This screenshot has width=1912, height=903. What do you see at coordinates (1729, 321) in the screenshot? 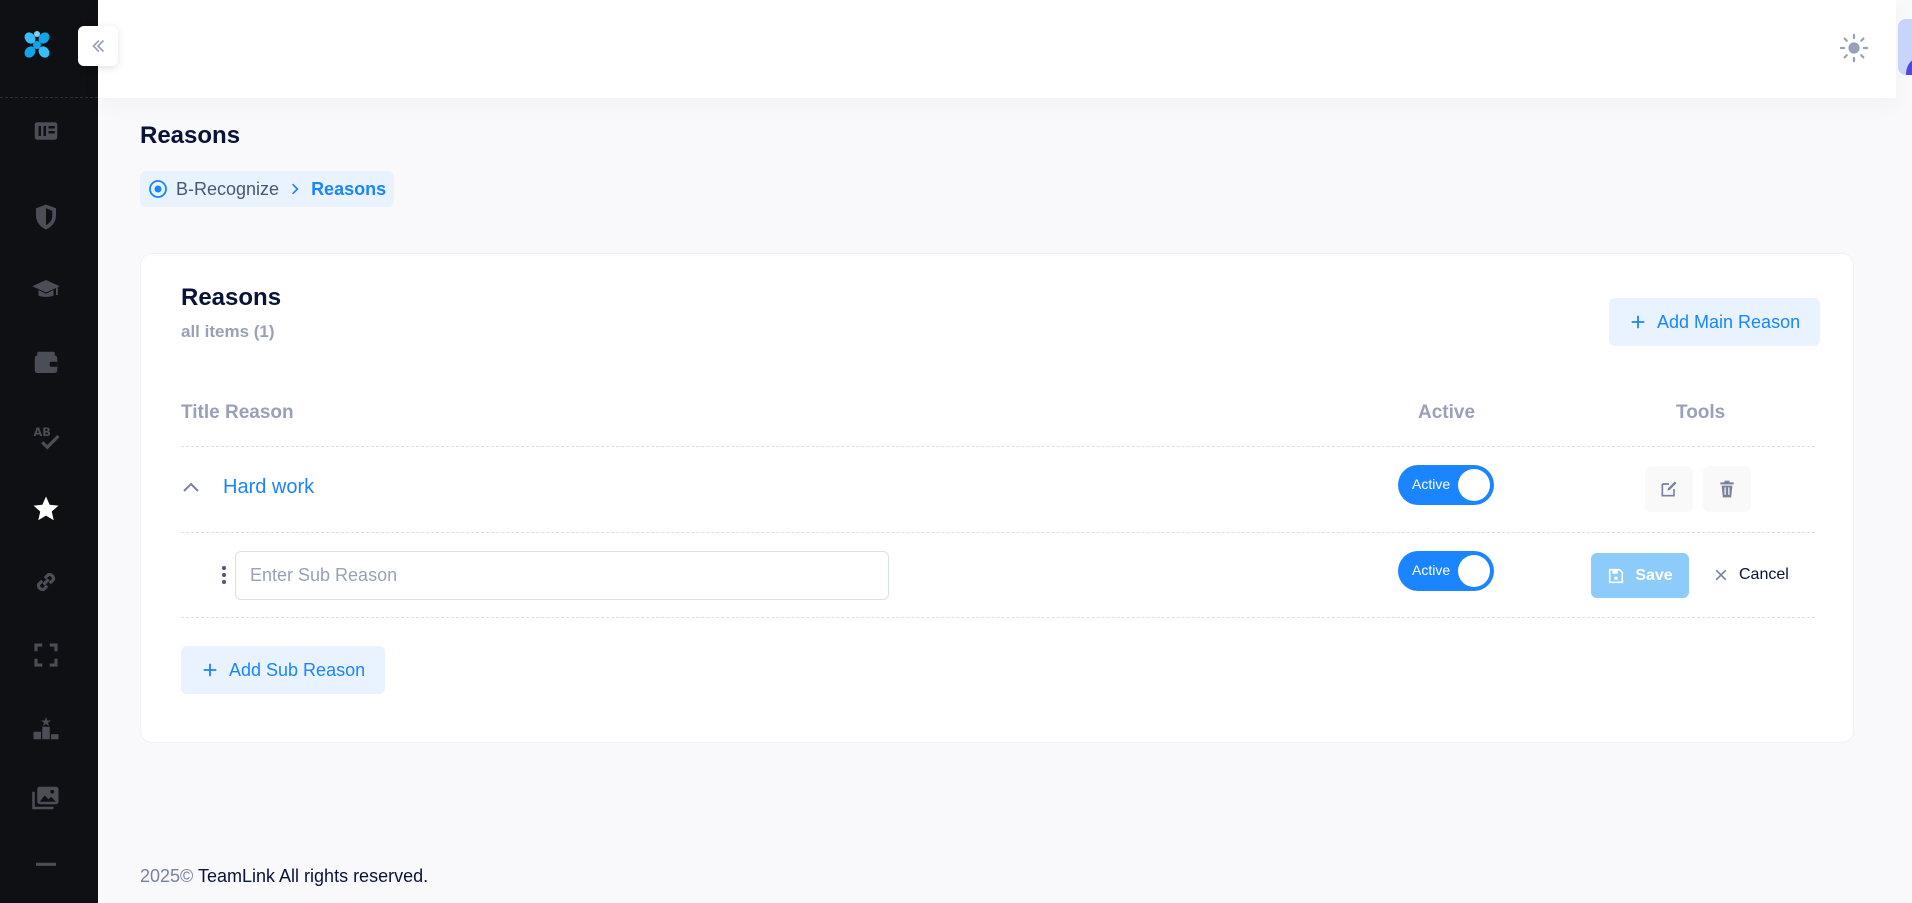
I see `add-main-reason-label: Add Main Reason` at bounding box center [1729, 321].